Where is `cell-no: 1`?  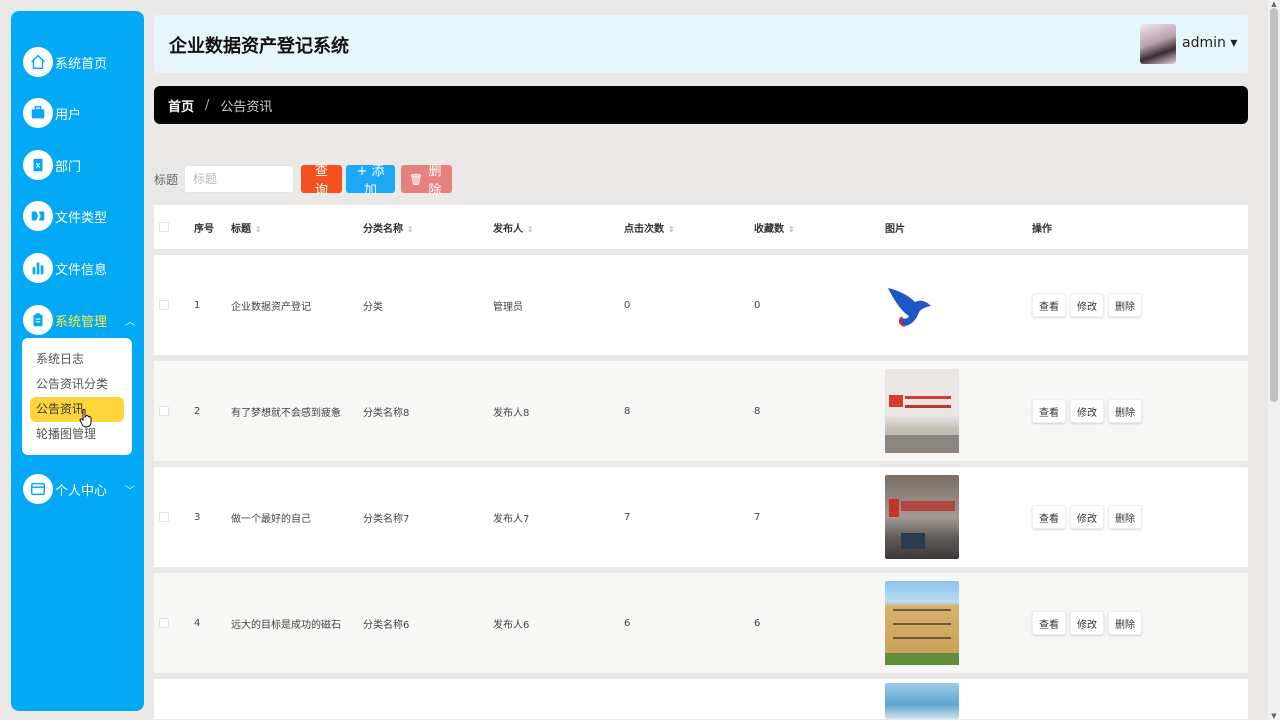 cell-no: 1 is located at coordinates (197, 305).